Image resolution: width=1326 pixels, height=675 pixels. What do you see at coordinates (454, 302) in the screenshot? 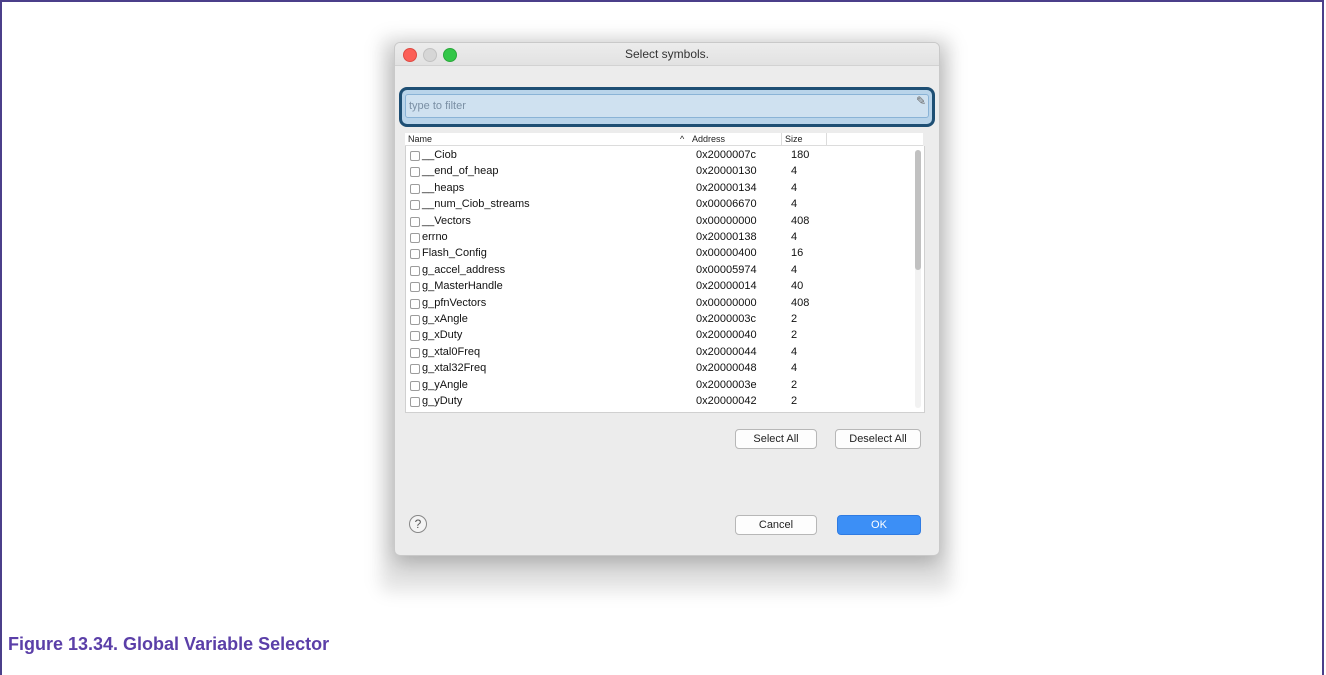
I see `symbol-name: g_pfnVectors` at bounding box center [454, 302].